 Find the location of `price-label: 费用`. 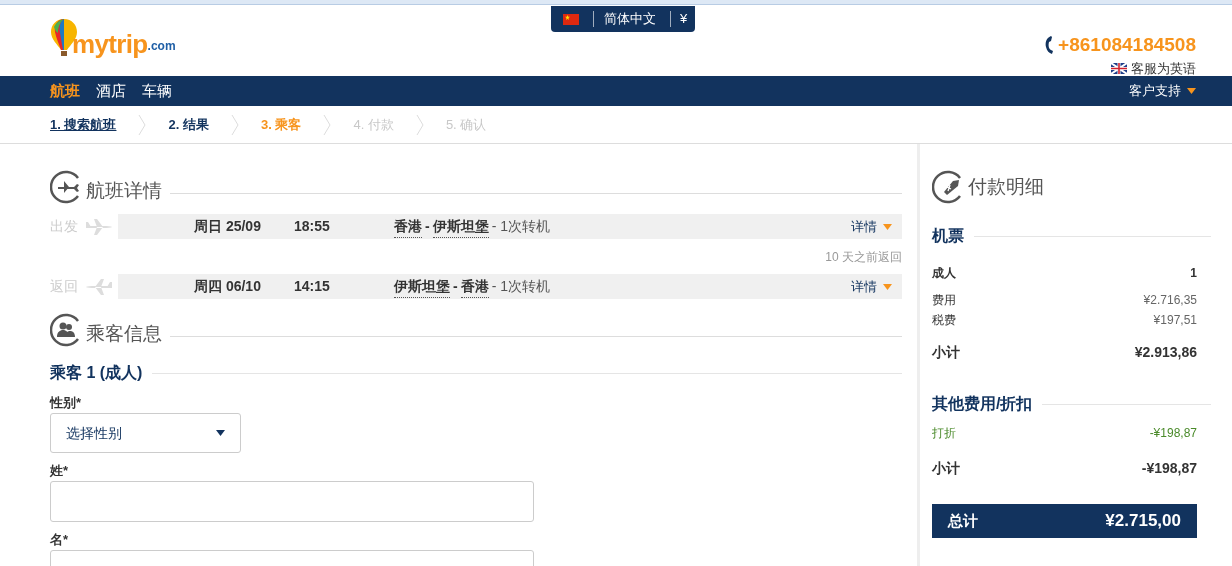

price-label: 费用 is located at coordinates (944, 300).